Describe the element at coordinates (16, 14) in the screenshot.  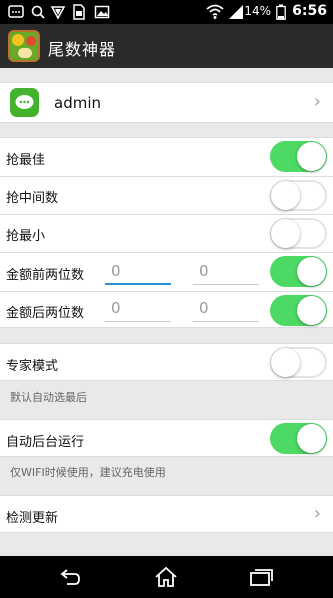
I see `notification-icon` at that location.